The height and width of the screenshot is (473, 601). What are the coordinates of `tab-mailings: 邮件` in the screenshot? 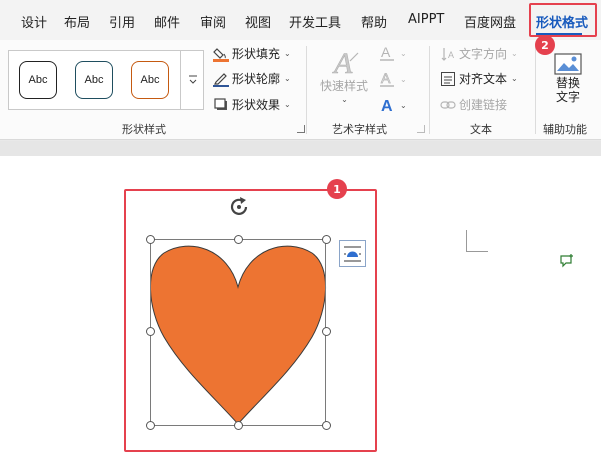 It's located at (167, 21).